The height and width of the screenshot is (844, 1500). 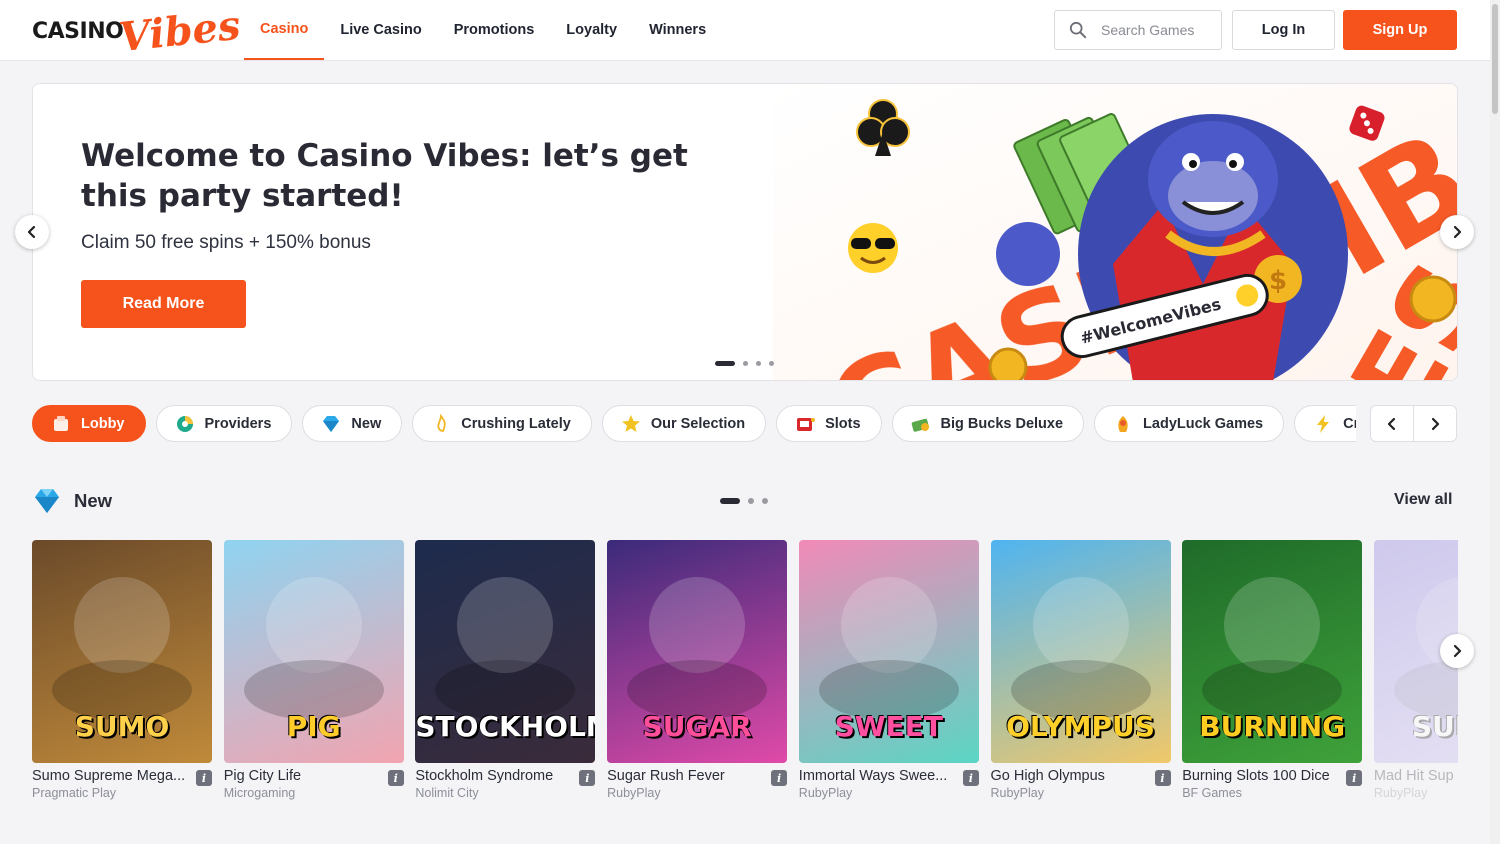 I want to click on signup-button: Sign Up, so click(x=1400, y=30).